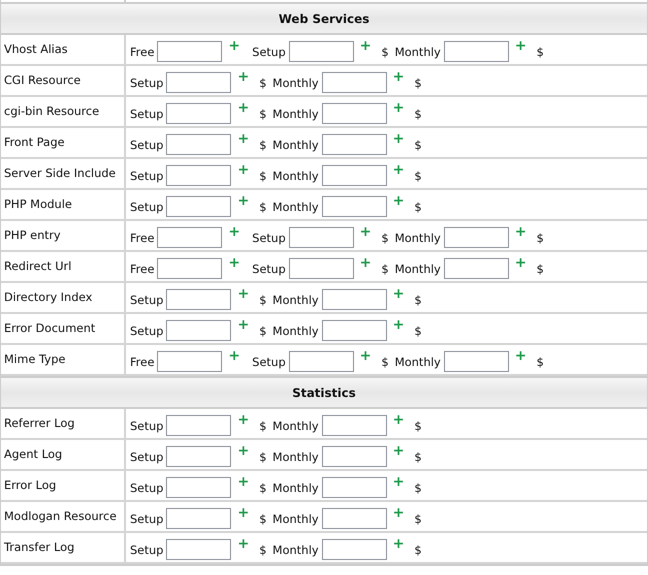  What do you see at coordinates (39, 423) in the screenshot?
I see `row-label: Referrer Log` at bounding box center [39, 423].